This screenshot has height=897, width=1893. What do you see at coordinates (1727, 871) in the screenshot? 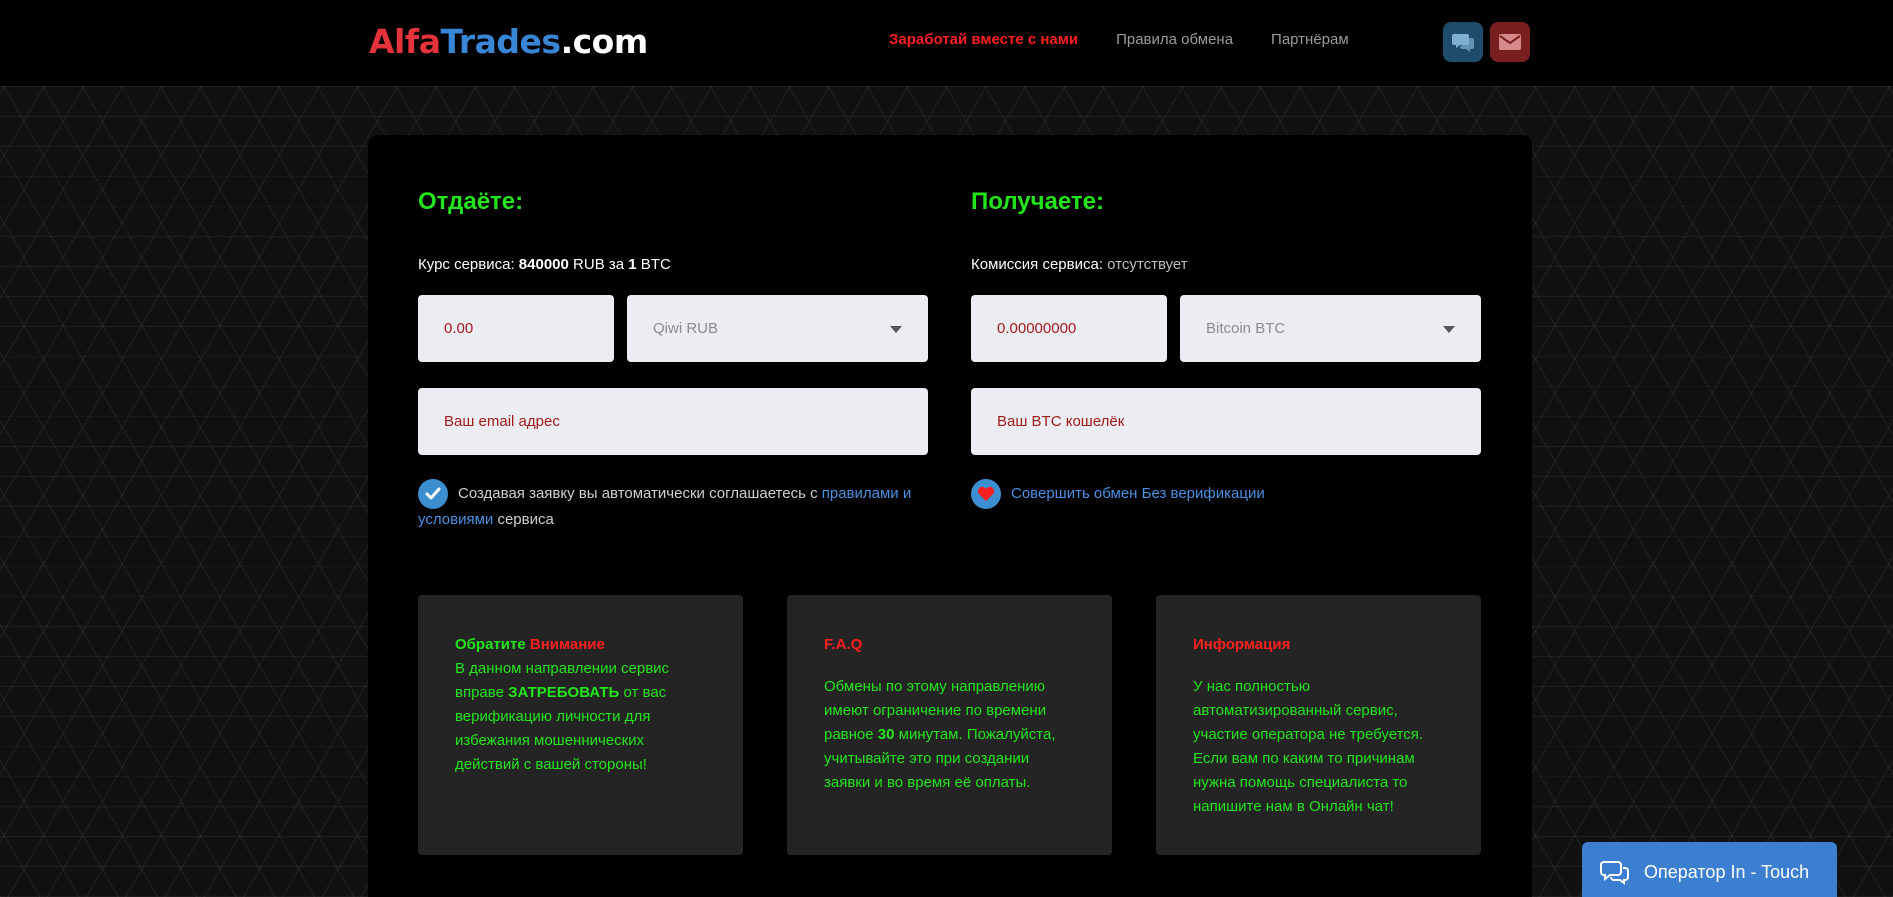
I see `operator-chat-label: Оператор In - Touch` at bounding box center [1727, 871].